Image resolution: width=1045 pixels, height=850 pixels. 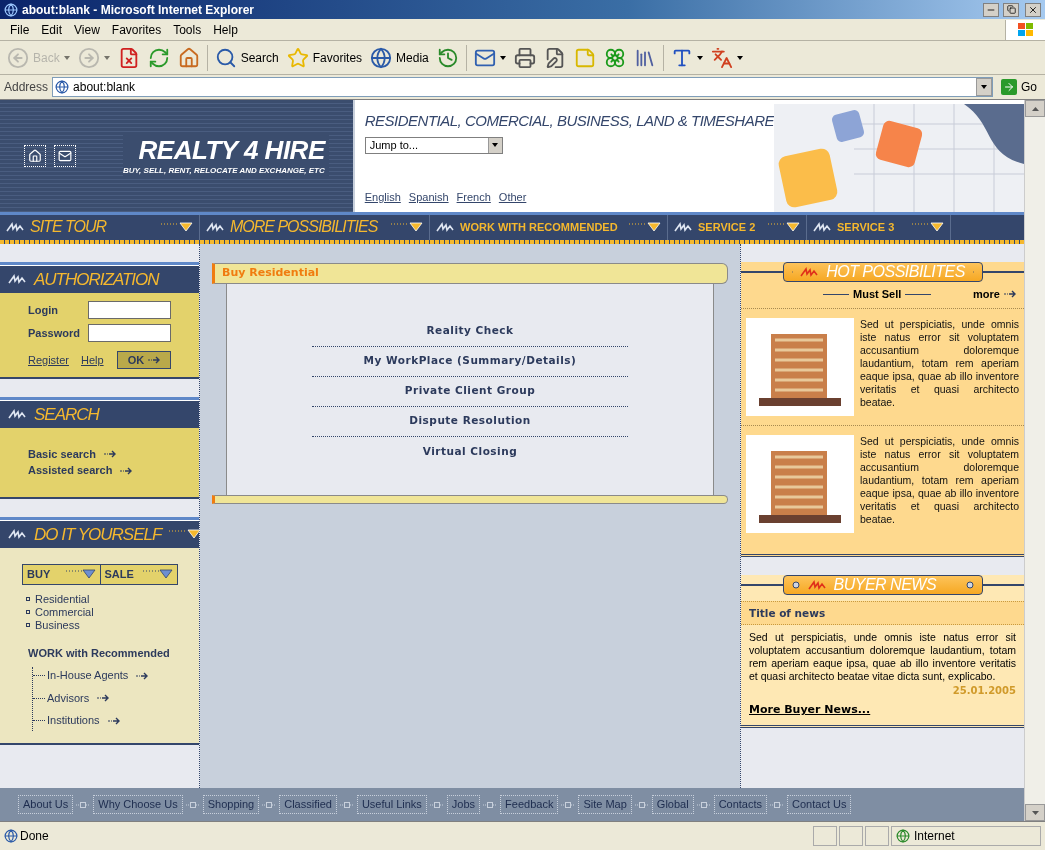 What do you see at coordinates (138, 574) in the screenshot?
I see `sale-button: SALE` at bounding box center [138, 574].